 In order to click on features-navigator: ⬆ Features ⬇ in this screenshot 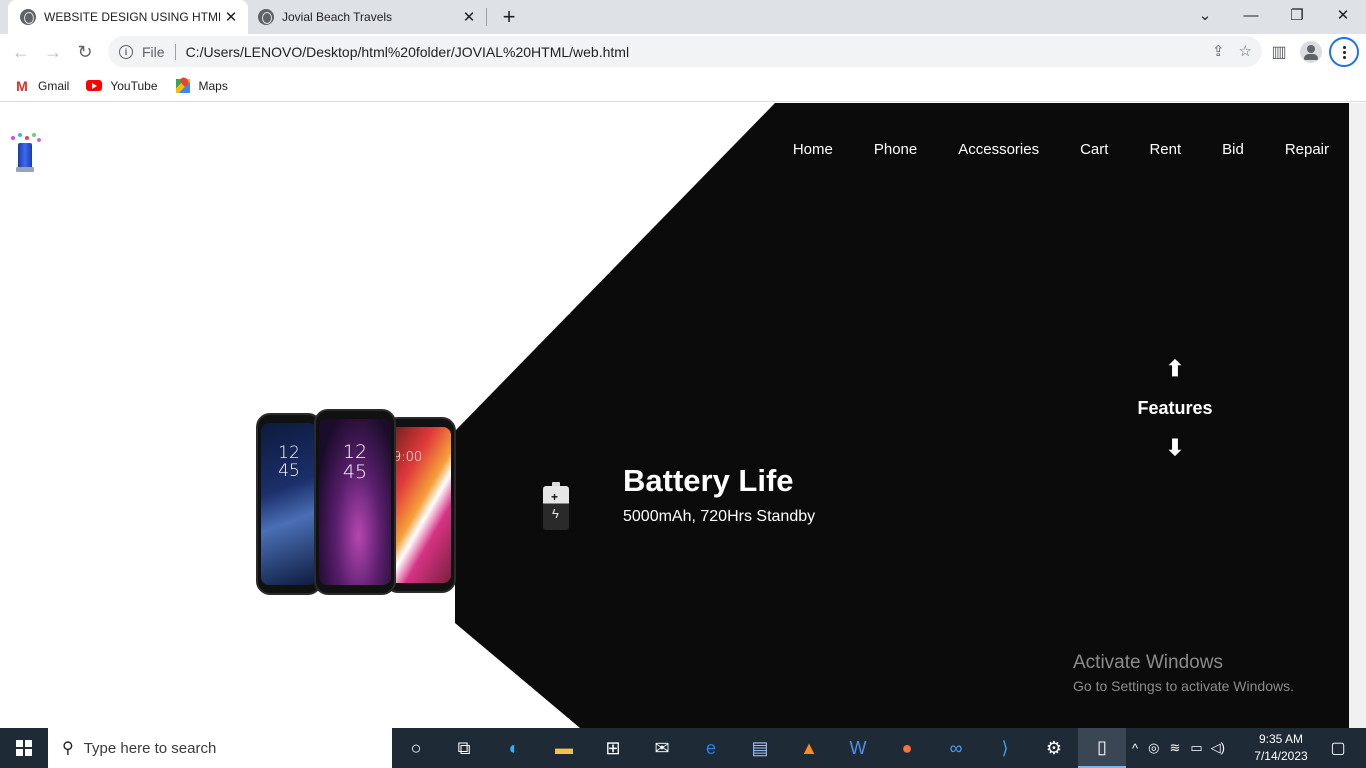, I will do `click(1175, 408)`.